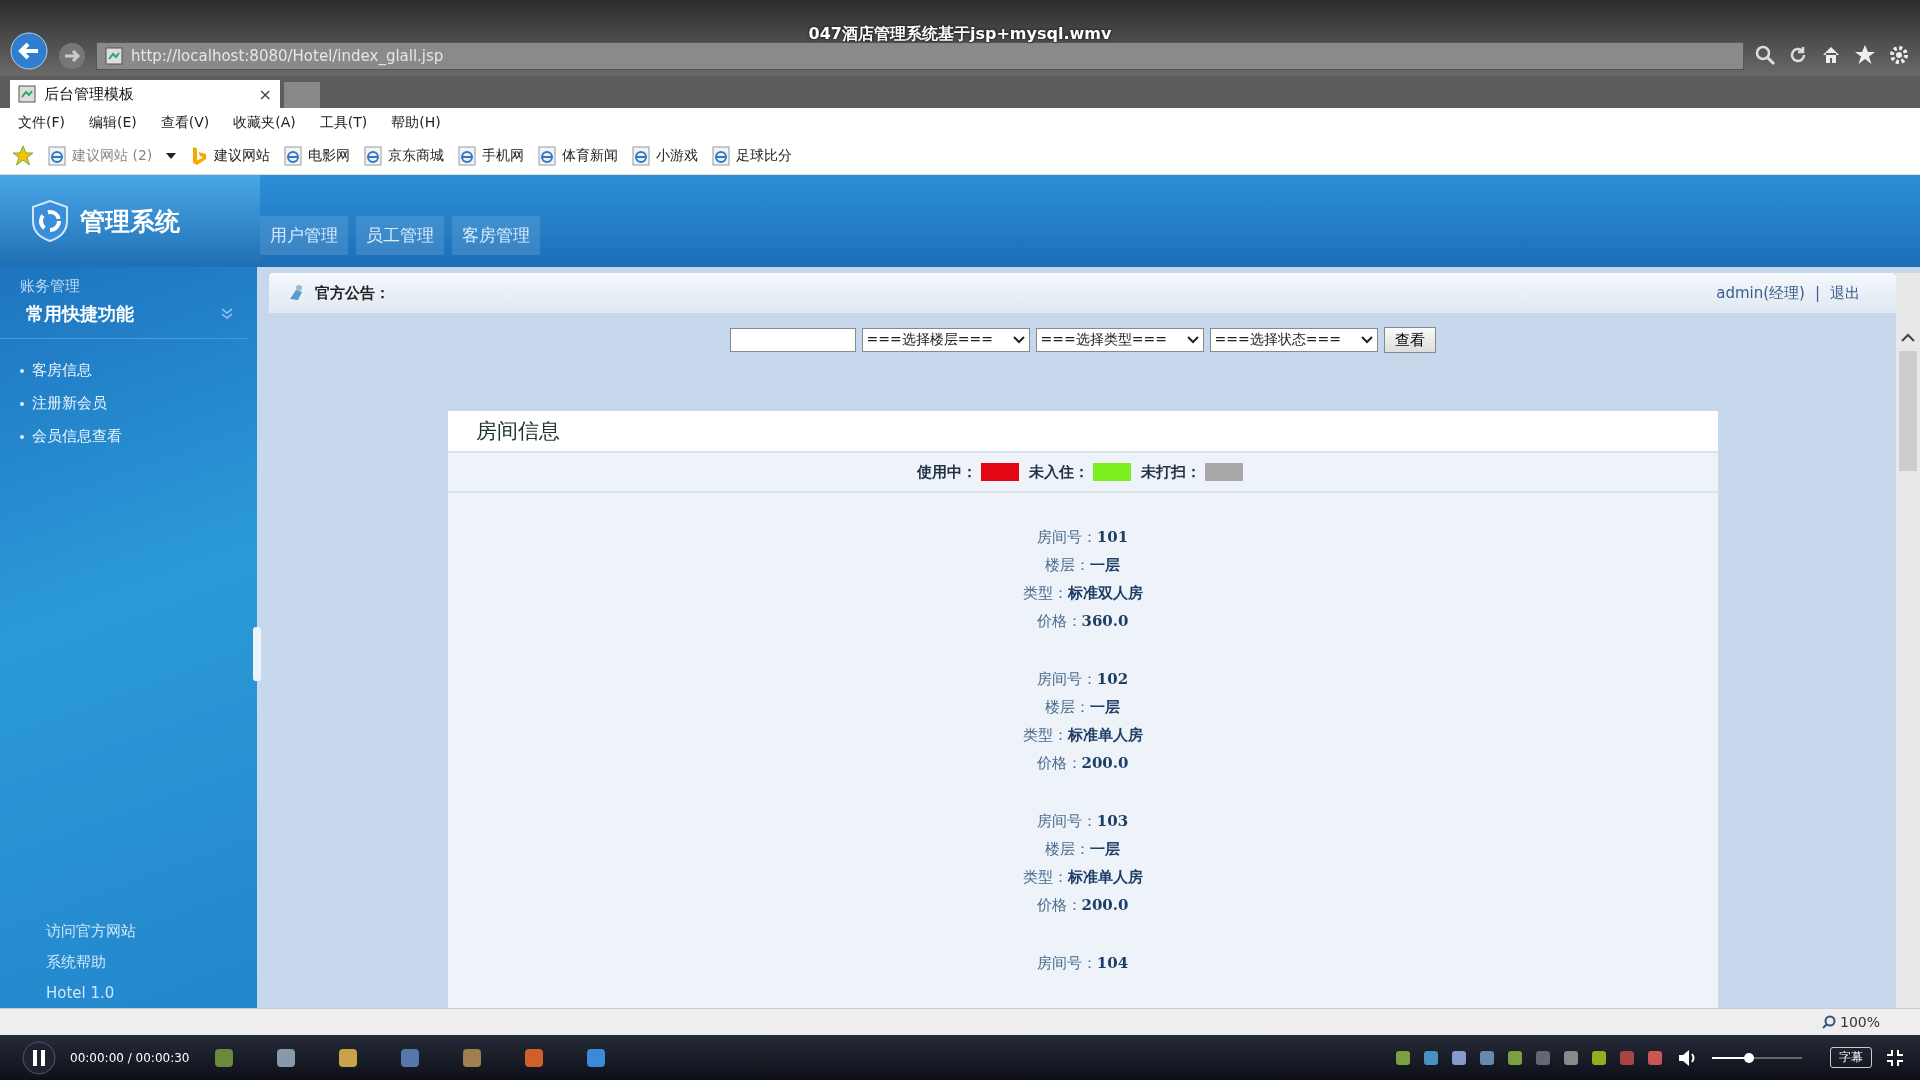 This screenshot has height=1080, width=1920. Describe the element at coordinates (352, 293) in the screenshot. I see `notice-label: 官方公告：` at that location.